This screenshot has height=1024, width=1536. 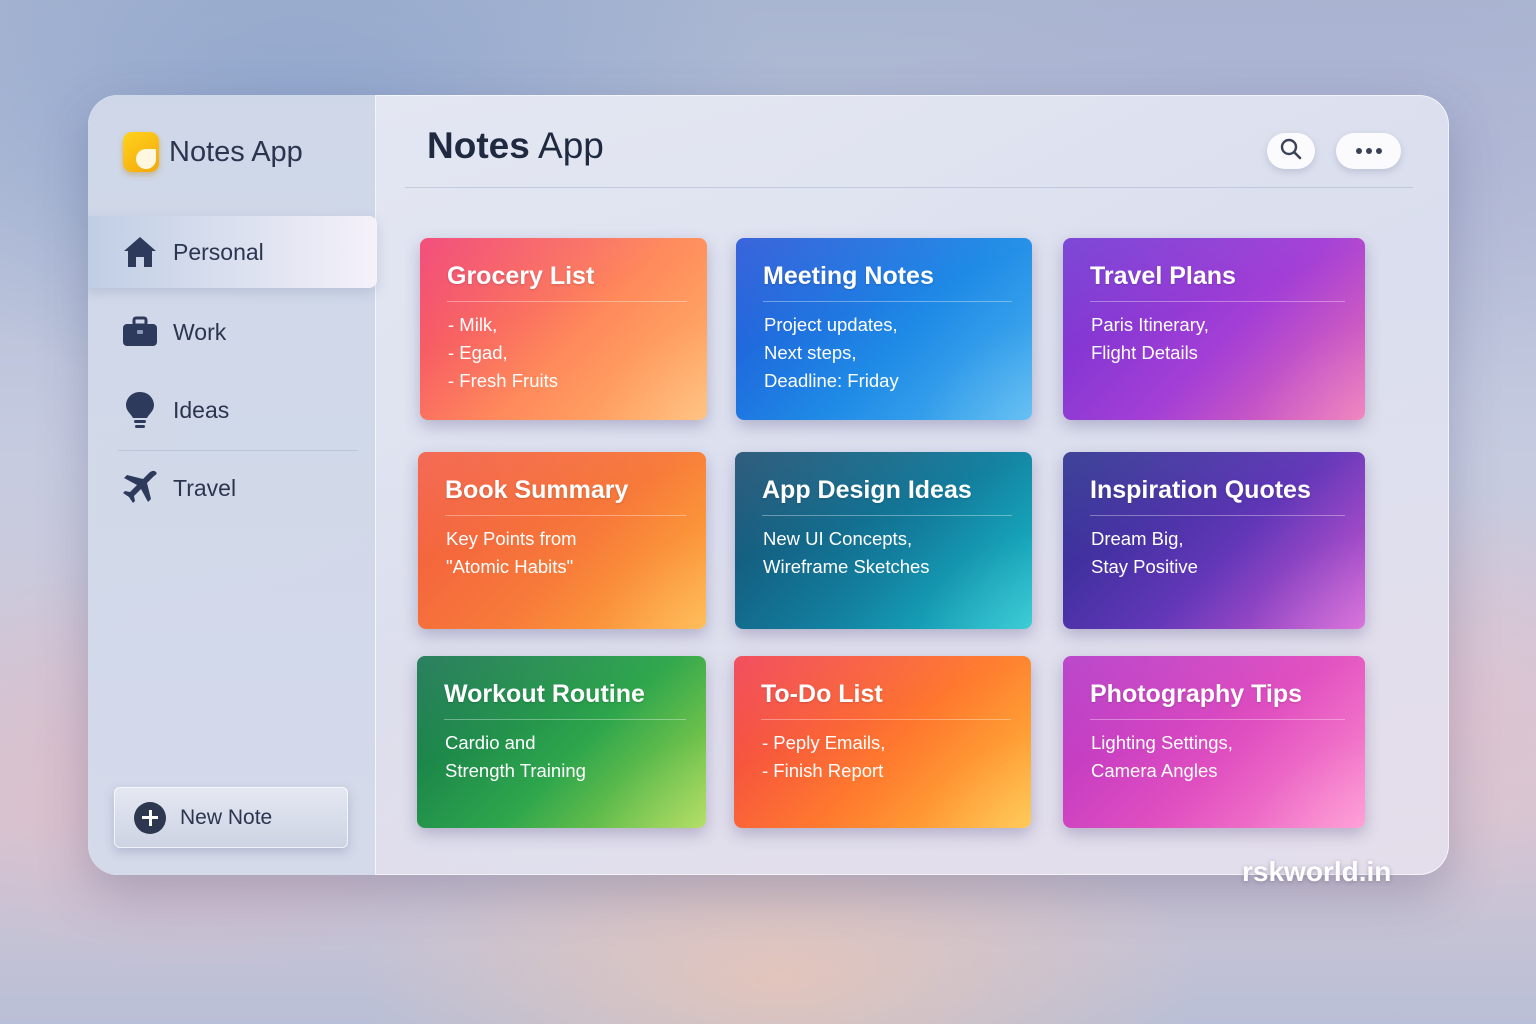 What do you see at coordinates (236, 151) in the screenshot?
I see `sidebar-app-title: Notes App` at bounding box center [236, 151].